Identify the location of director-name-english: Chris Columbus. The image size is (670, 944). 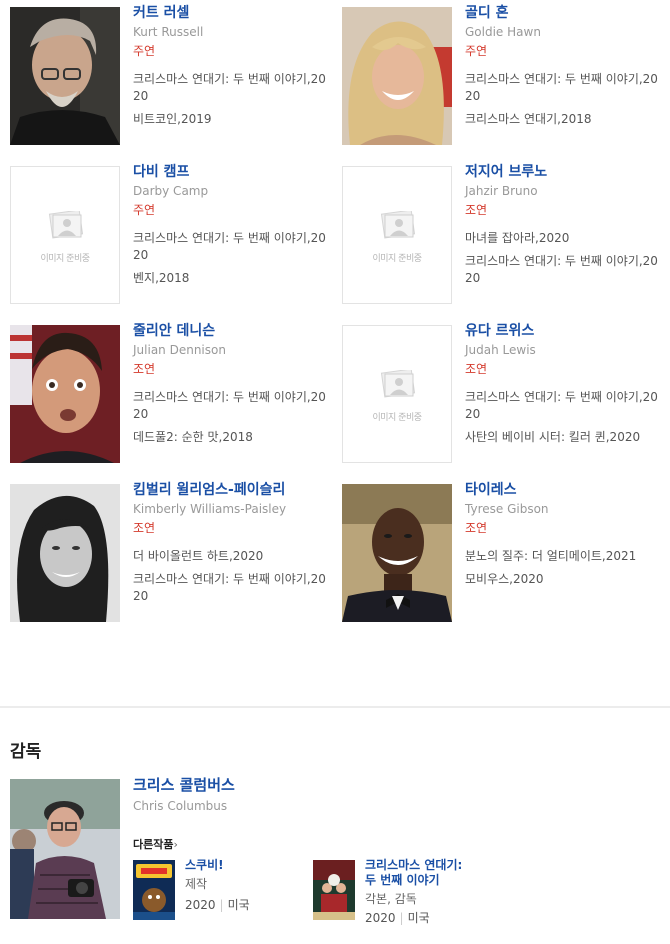
(180, 806).